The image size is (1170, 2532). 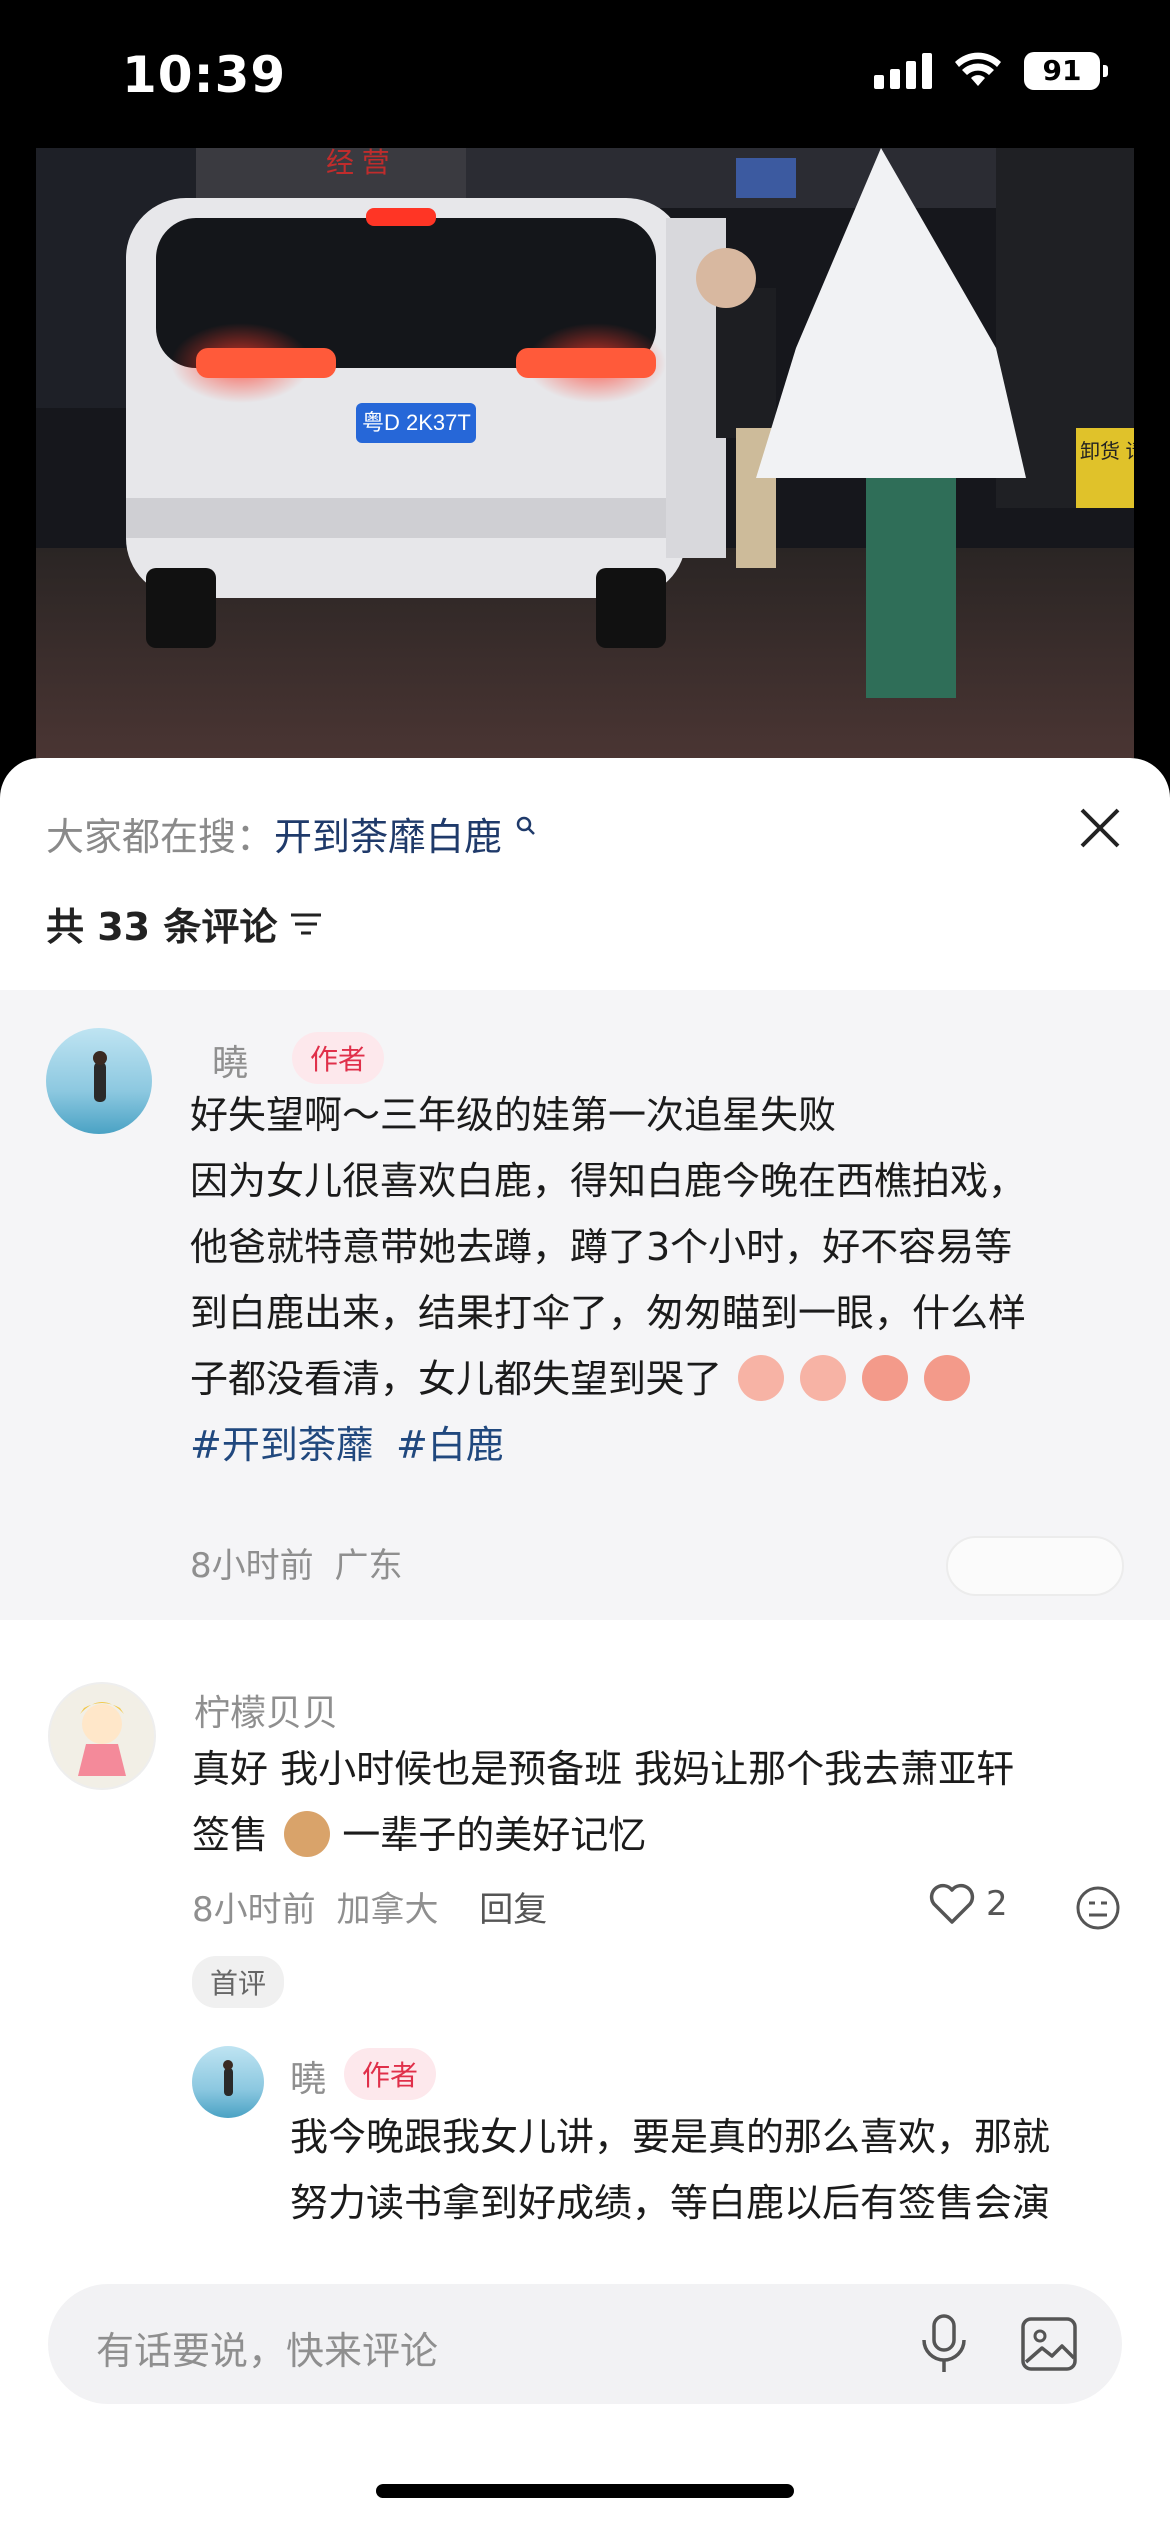 What do you see at coordinates (450, 1445) in the screenshot?
I see `hashtag-link: #白鹿` at bounding box center [450, 1445].